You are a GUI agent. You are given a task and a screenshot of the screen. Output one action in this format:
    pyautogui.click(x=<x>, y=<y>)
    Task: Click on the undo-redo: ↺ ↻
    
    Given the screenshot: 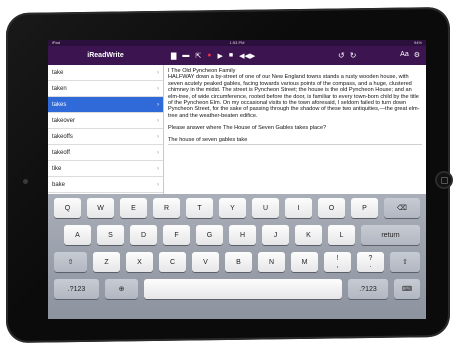 What is the action you would take?
    pyautogui.click(x=347, y=55)
    